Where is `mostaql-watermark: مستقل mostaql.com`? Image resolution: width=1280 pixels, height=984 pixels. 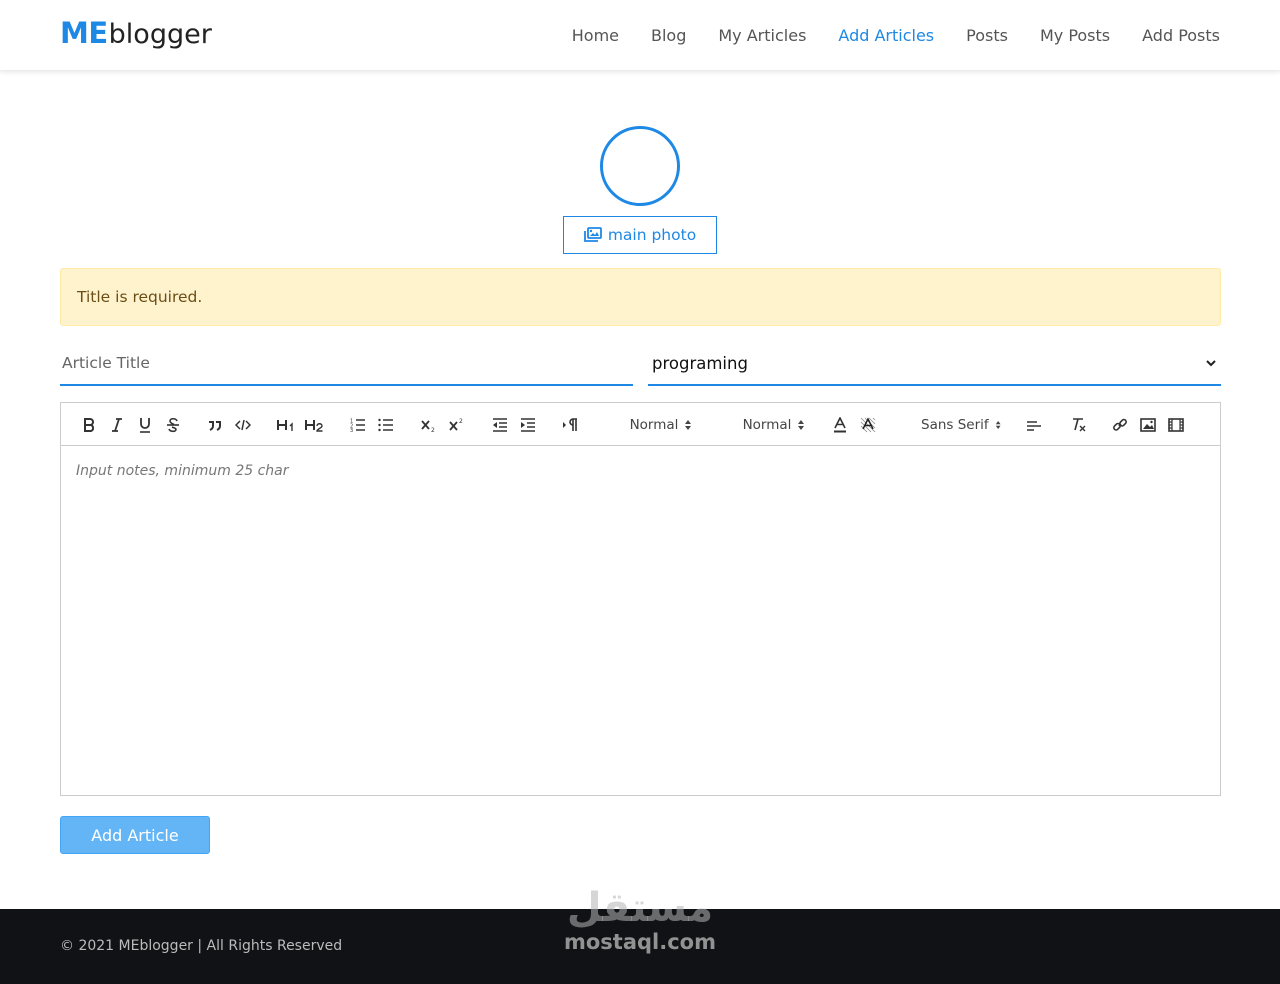
mostaql-watermark: مستقل mostaql.com is located at coordinates (640, 927).